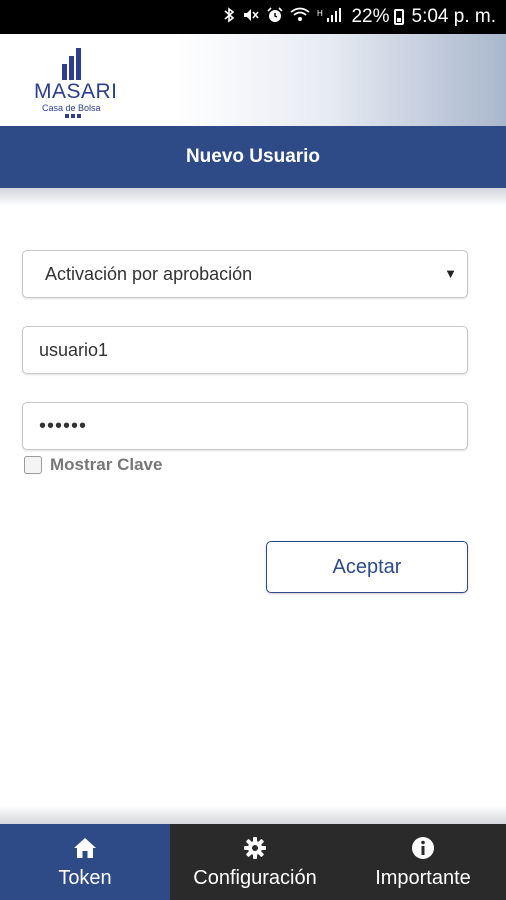  Describe the element at coordinates (255, 848) in the screenshot. I see `gear-icon` at that location.